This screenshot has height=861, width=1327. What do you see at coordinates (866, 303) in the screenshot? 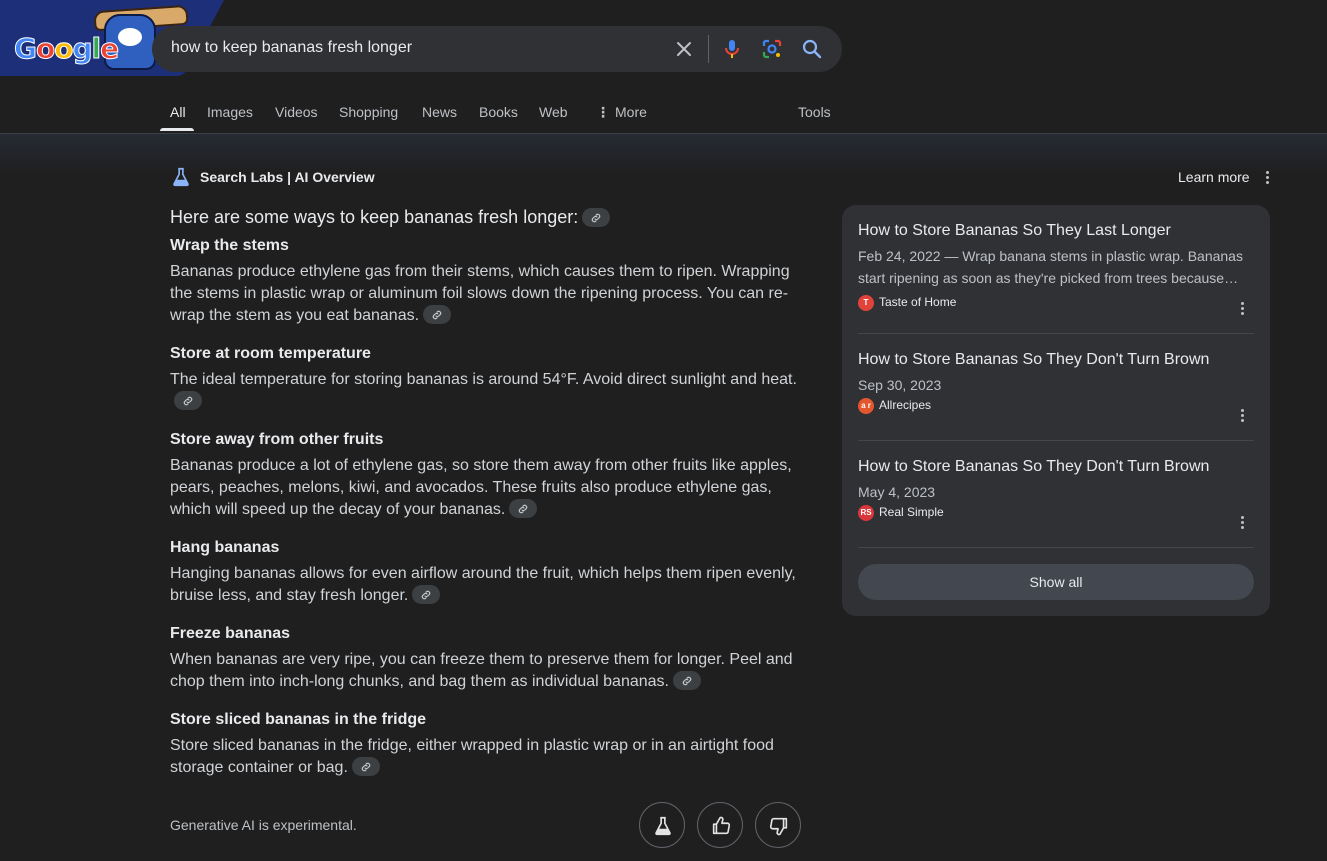
I see `taste-of-home-favicon: T` at bounding box center [866, 303].